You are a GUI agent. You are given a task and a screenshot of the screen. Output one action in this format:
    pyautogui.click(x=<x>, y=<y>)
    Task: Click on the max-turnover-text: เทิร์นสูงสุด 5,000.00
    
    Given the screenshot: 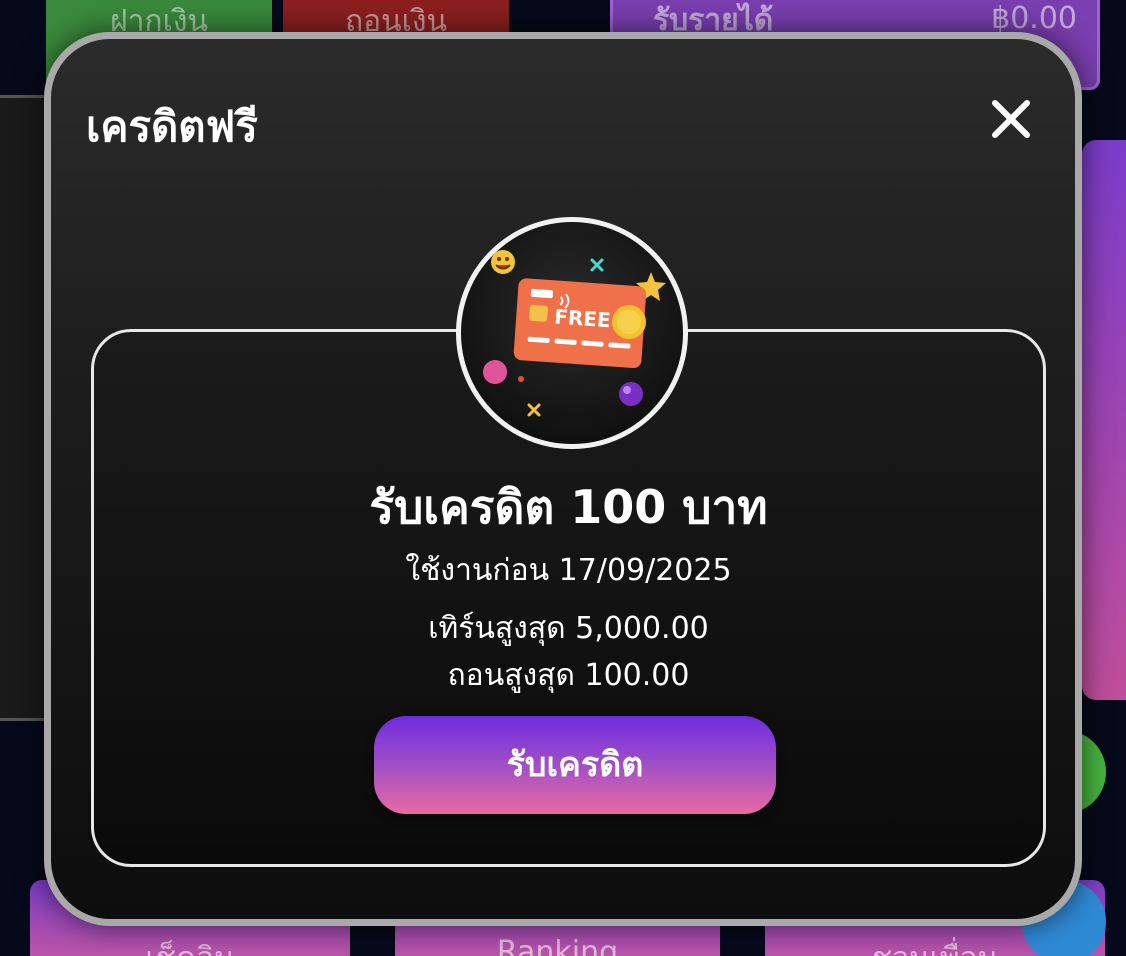 What is the action you would take?
    pyautogui.click(x=568, y=628)
    